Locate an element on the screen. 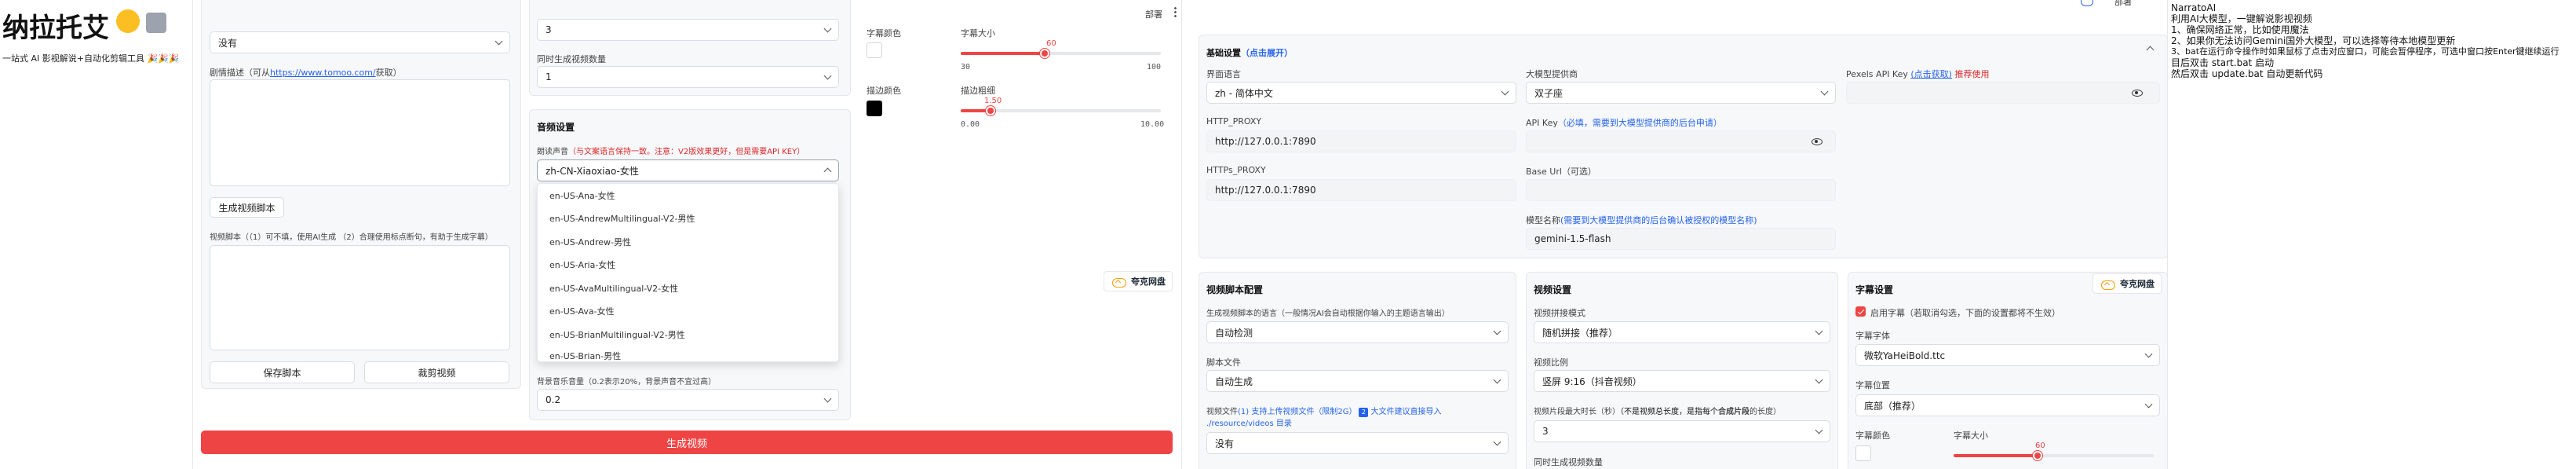  info-line: 然后双击 update.bat 自动更新代码 is located at coordinates (2247, 73).